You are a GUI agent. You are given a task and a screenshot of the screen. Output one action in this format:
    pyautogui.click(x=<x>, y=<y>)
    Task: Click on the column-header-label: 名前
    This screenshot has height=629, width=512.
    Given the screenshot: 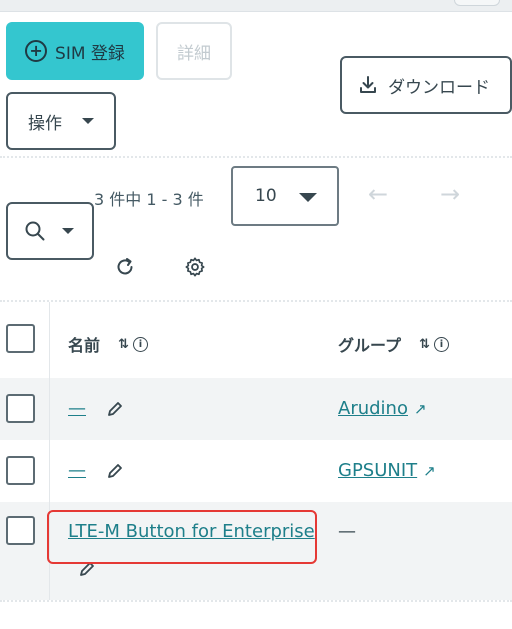 What is the action you would take?
    pyautogui.click(x=84, y=345)
    